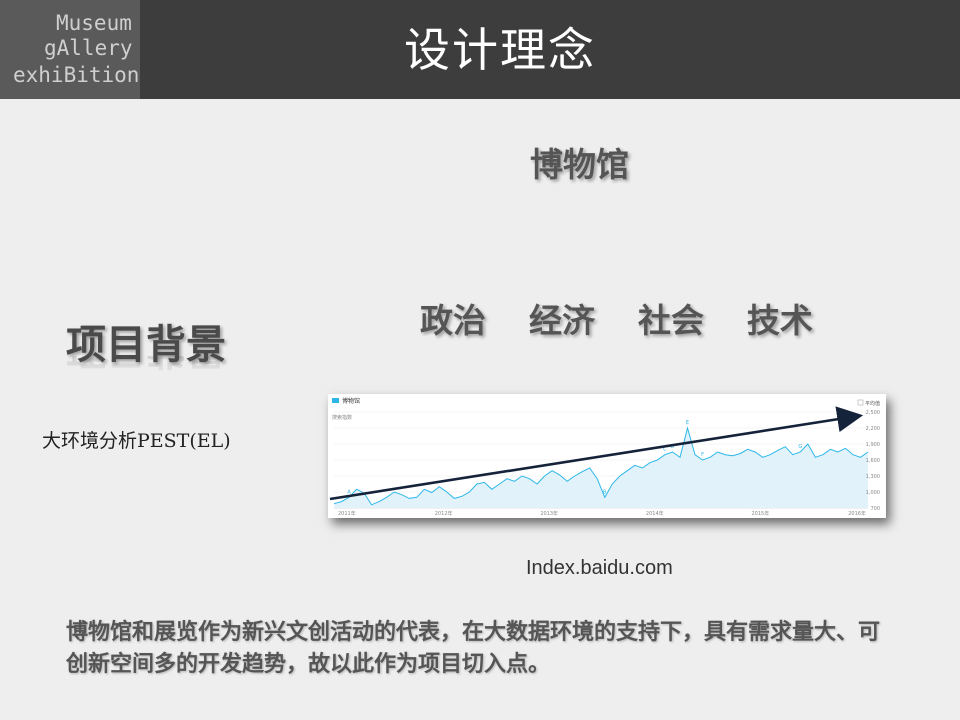  I want to click on y-tick-label: 700, so click(875, 509).